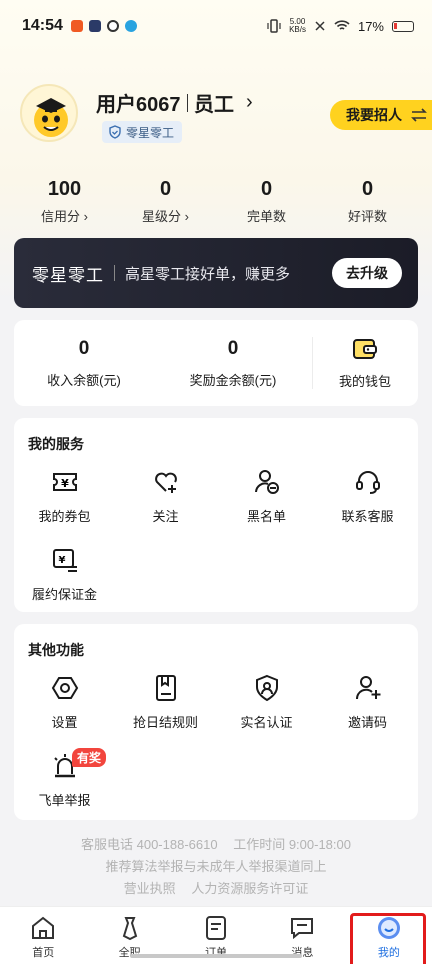  Describe the element at coordinates (165, 482) in the screenshot. I see `heart-plus-icon` at that location.